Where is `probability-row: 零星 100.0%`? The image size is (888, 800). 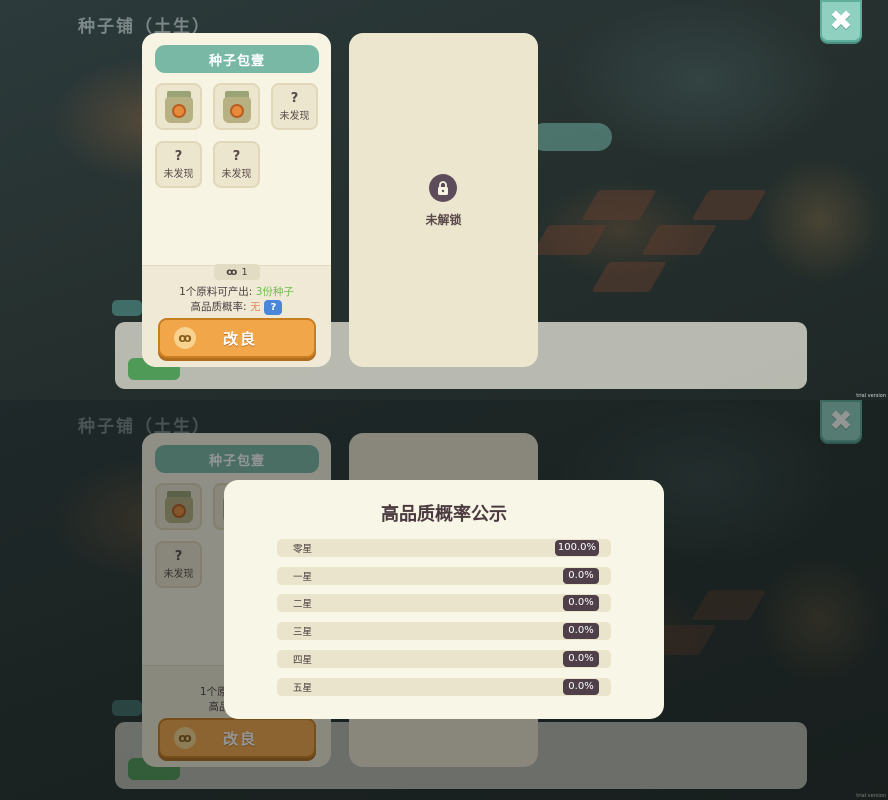
probability-row: 零星 100.0% is located at coordinates (444, 548).